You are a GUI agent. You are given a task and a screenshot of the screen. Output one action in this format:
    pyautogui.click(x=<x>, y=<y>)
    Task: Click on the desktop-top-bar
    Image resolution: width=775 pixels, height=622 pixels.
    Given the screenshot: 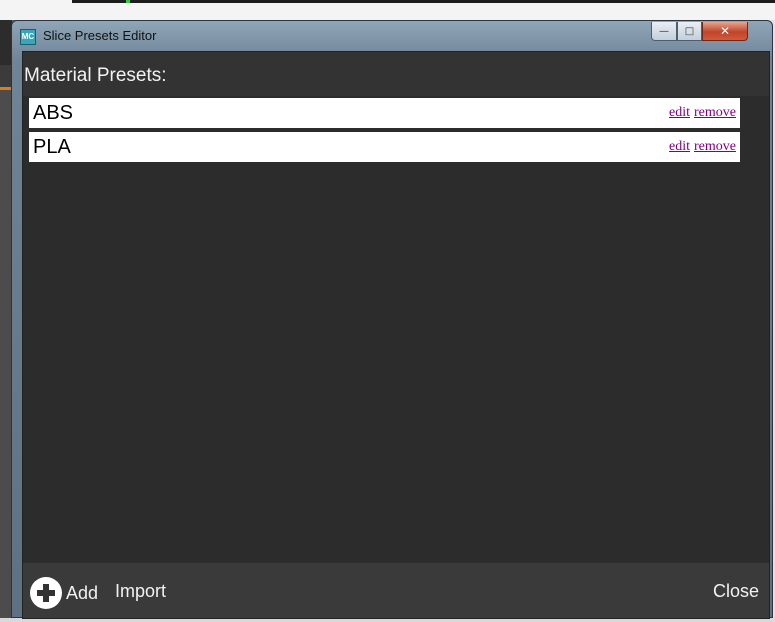 What is the action you would take?
    pyautogui.click(x=387, y=10)
    